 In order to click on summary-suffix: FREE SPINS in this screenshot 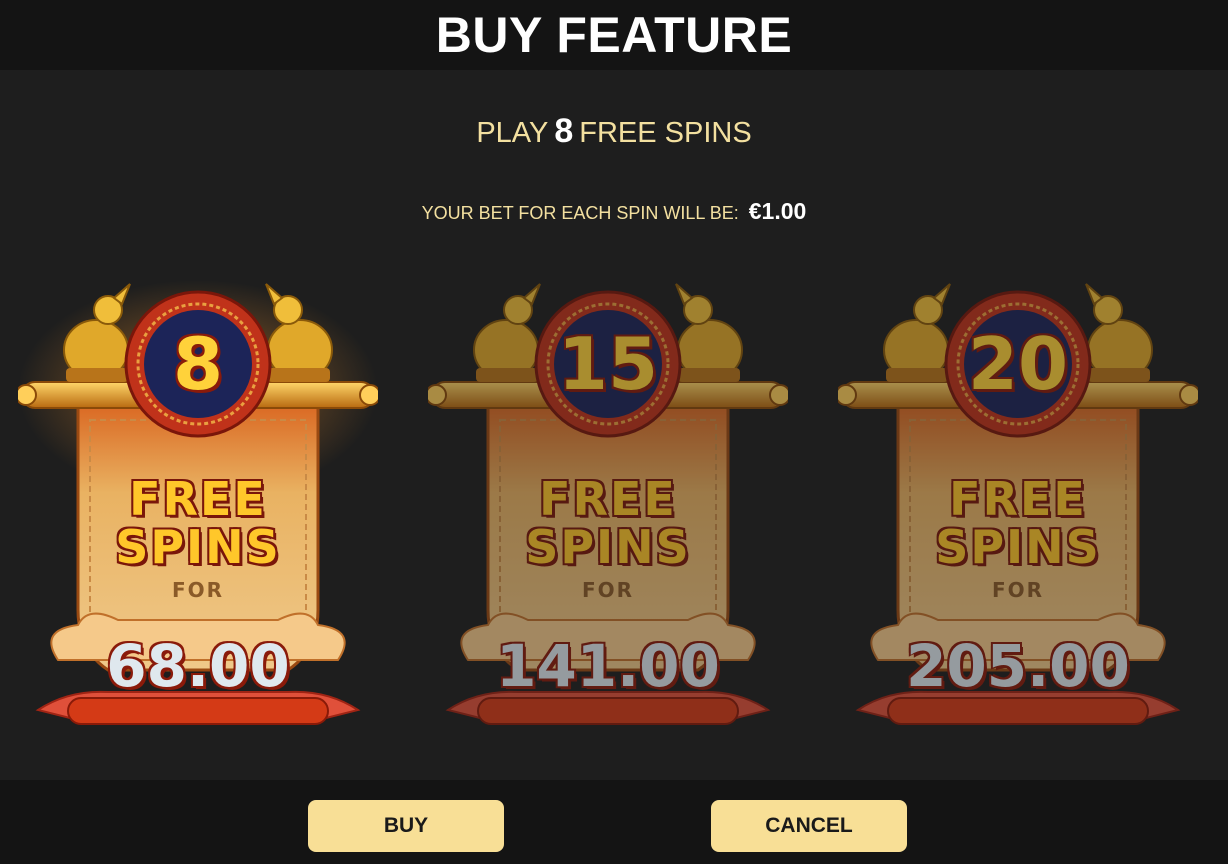, I will do `click(665, 133)`.